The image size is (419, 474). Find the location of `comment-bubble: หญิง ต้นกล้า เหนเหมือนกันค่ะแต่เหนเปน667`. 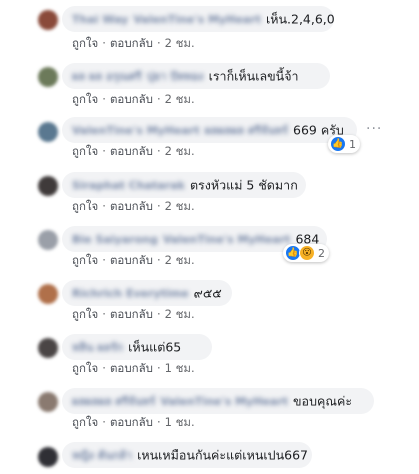

comment-bubble: หญิง ต้นกล้า เหนเหมือนกันค่ะแต่เหนเปน667 is located at coordinates (187, 455).